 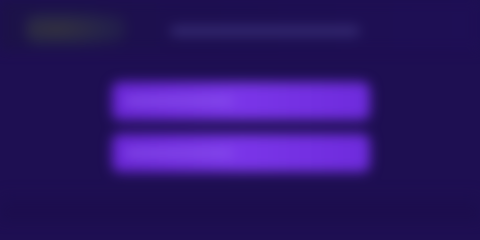 What do you see at coordinates (179, 101) in the screenshot?
I see `option-button-1-label` at bounding box center [179, 101].